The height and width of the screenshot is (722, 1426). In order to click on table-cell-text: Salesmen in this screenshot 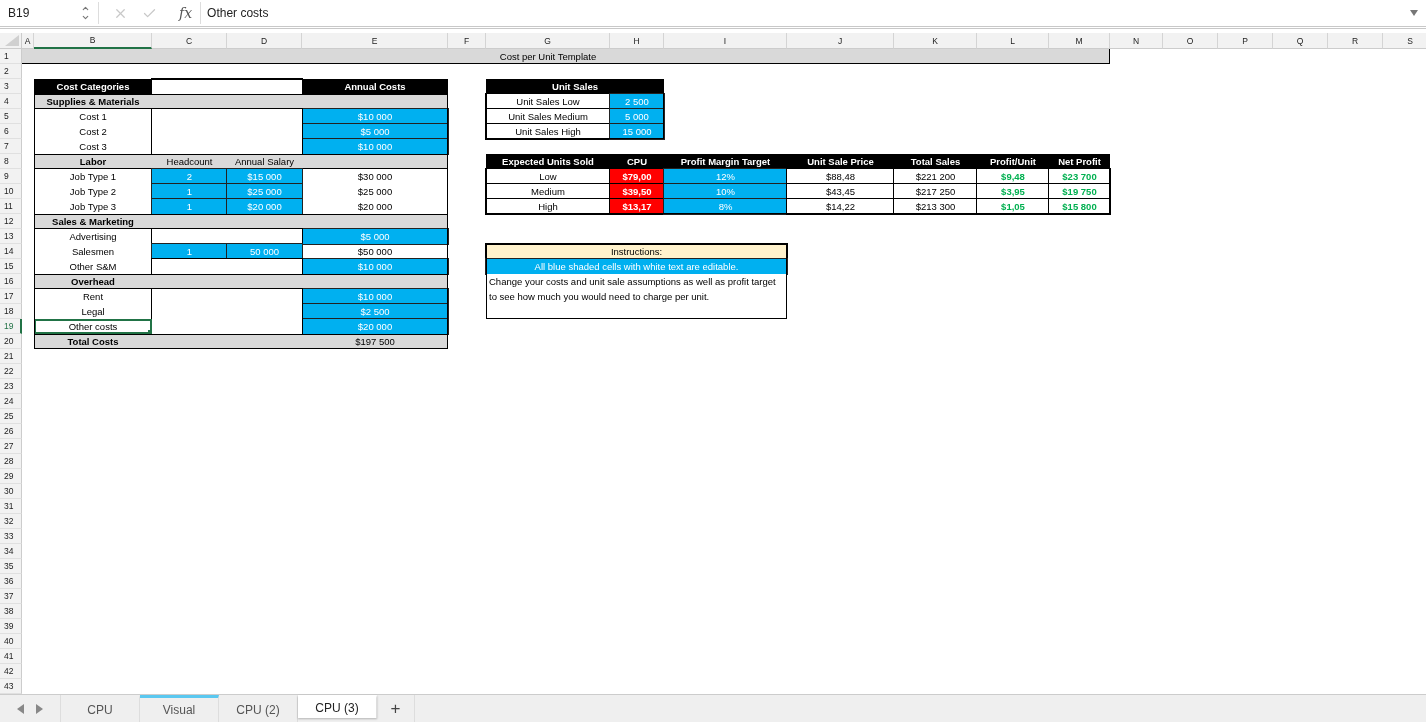, I will do `click(93, 252)`.